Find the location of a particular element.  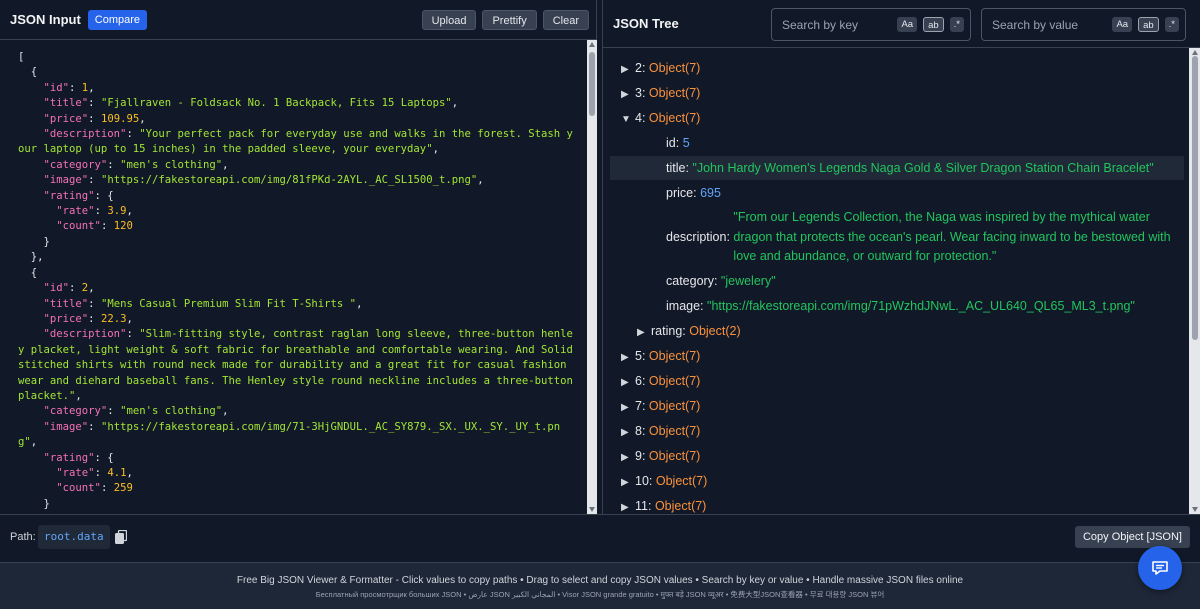

tree-row: ▶ 6: Object(7) is located at coordinates (651, 381).